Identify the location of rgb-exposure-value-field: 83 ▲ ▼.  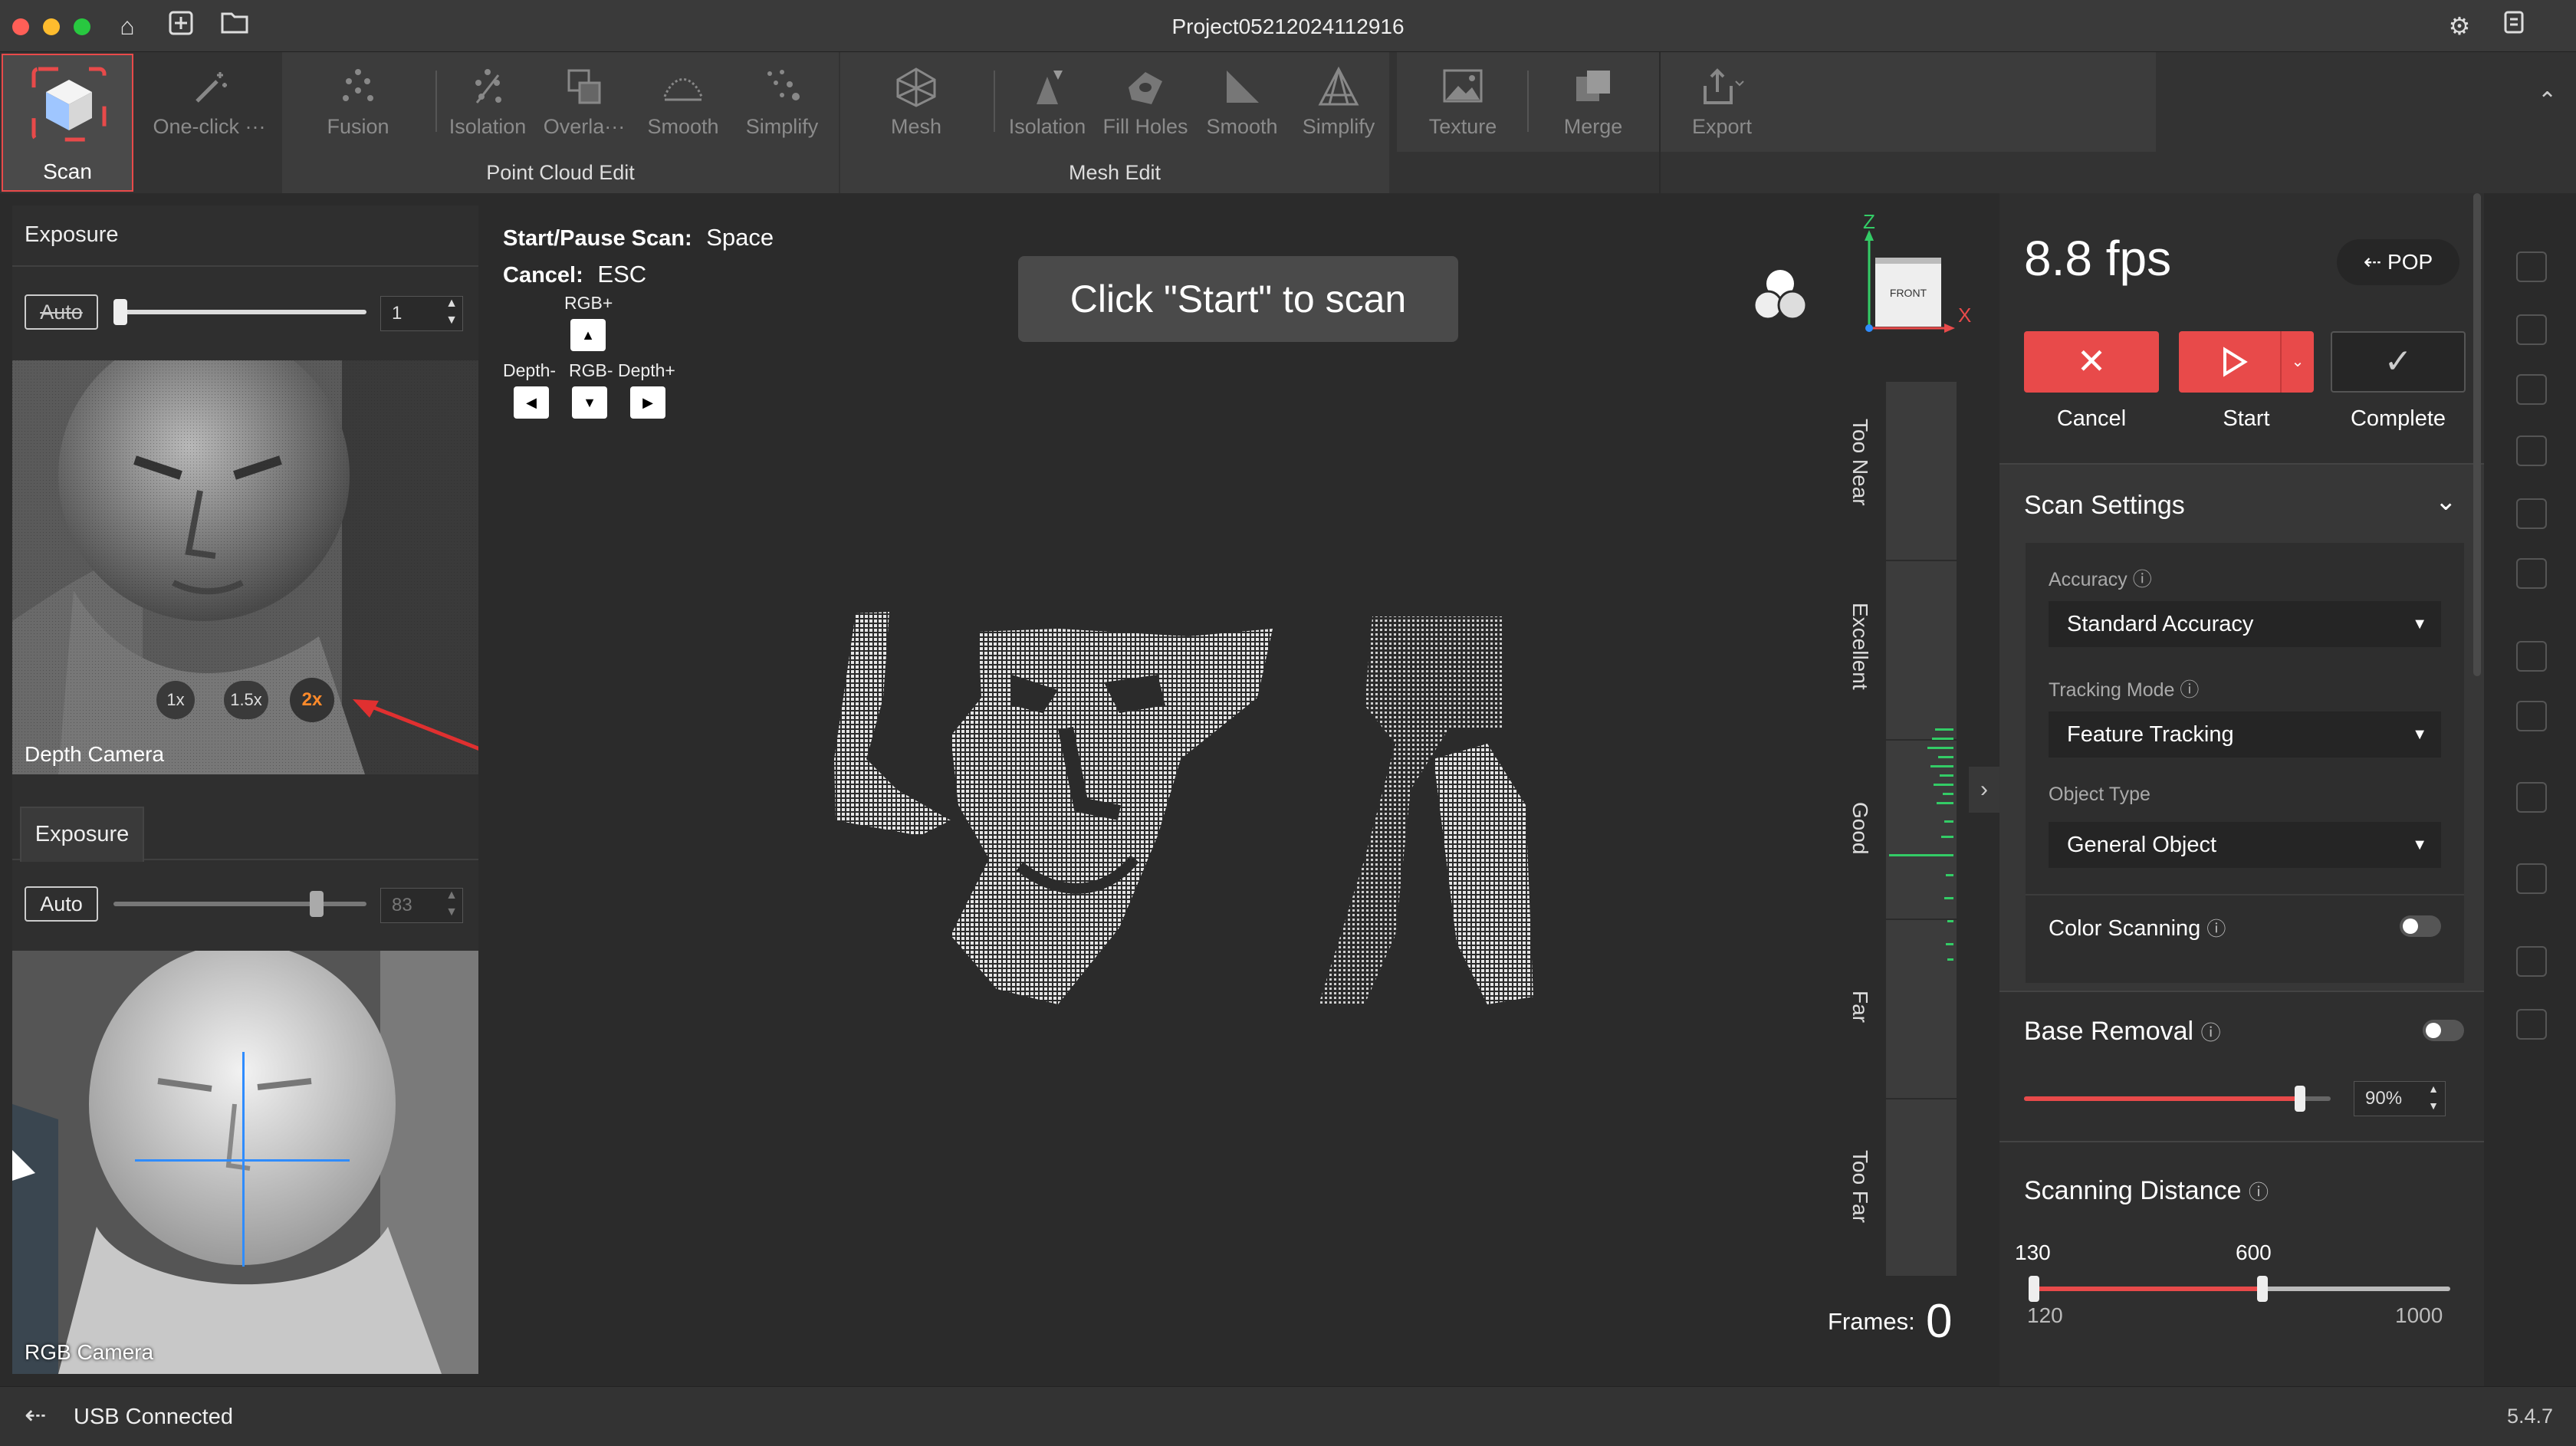
(421, 906).